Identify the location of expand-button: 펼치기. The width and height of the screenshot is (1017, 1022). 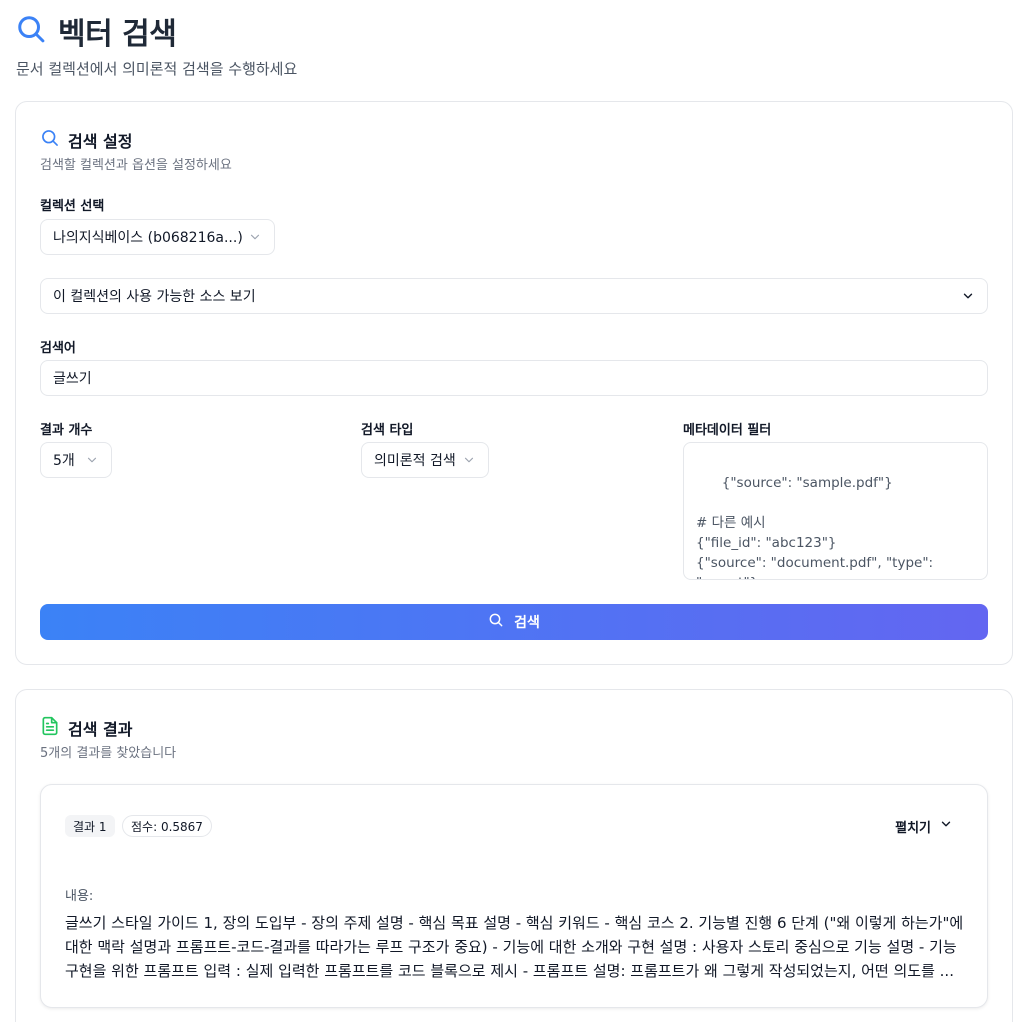
(924, 826).